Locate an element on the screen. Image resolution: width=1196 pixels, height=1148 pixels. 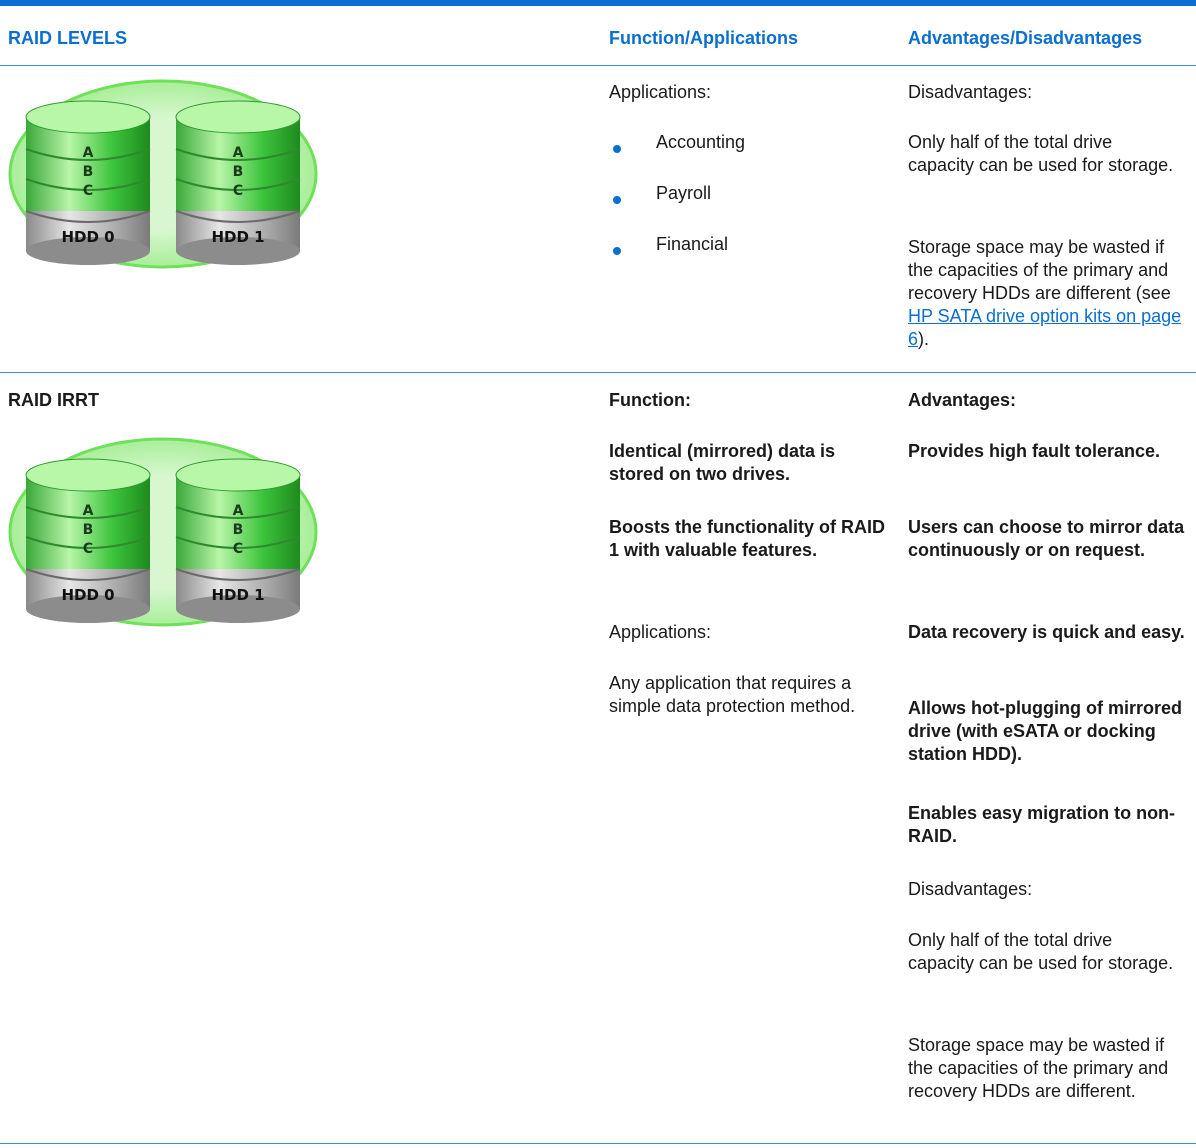
raid1-drives-image: A B C HDD 0 A B C HDD 1 is located at coordinates (163, 174).